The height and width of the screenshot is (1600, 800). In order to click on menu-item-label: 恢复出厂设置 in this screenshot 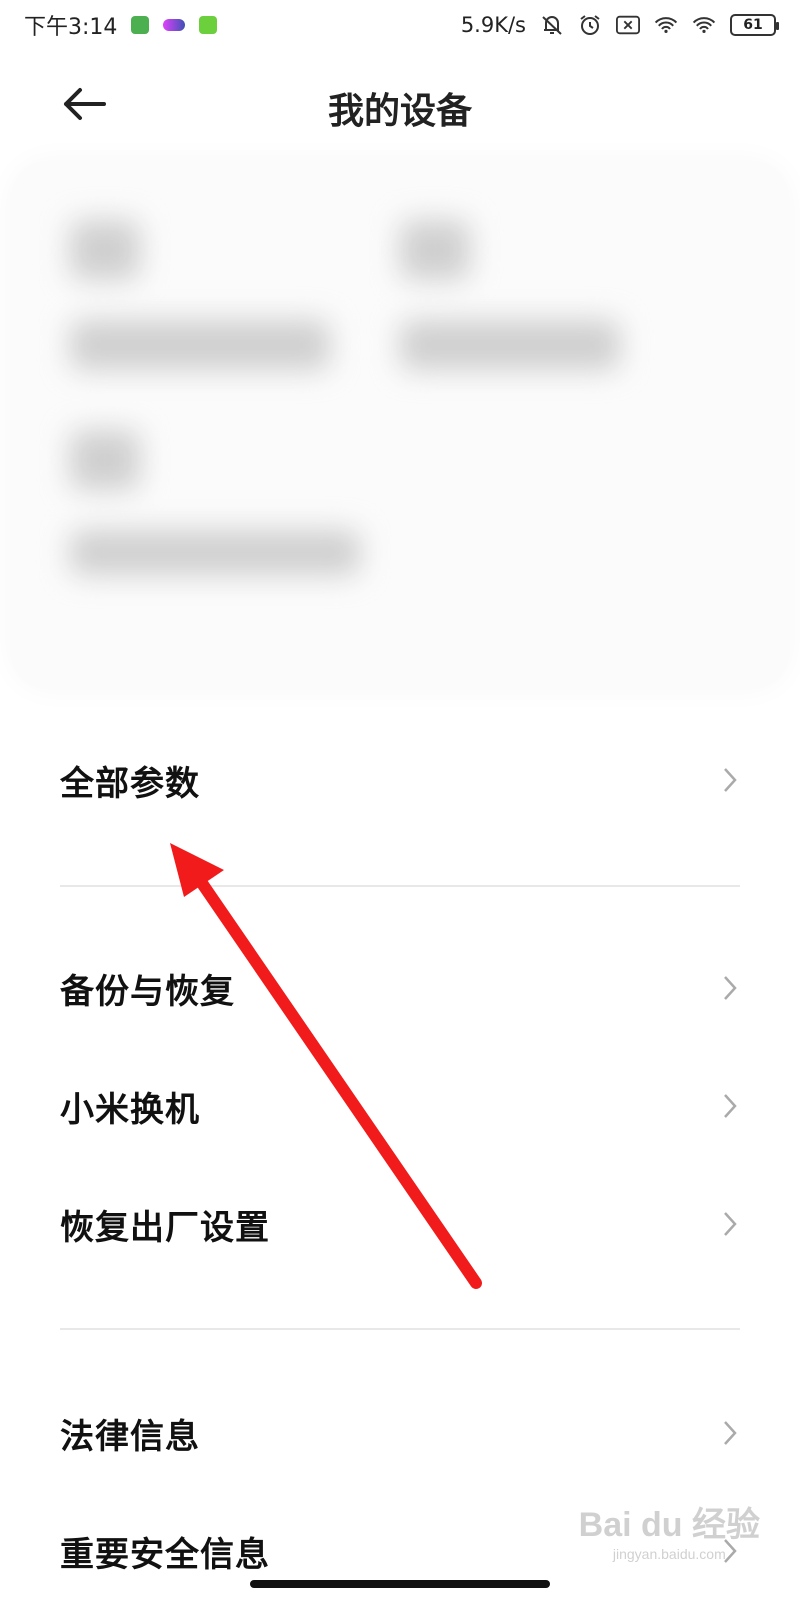, I will do `click(165, 1227)`.